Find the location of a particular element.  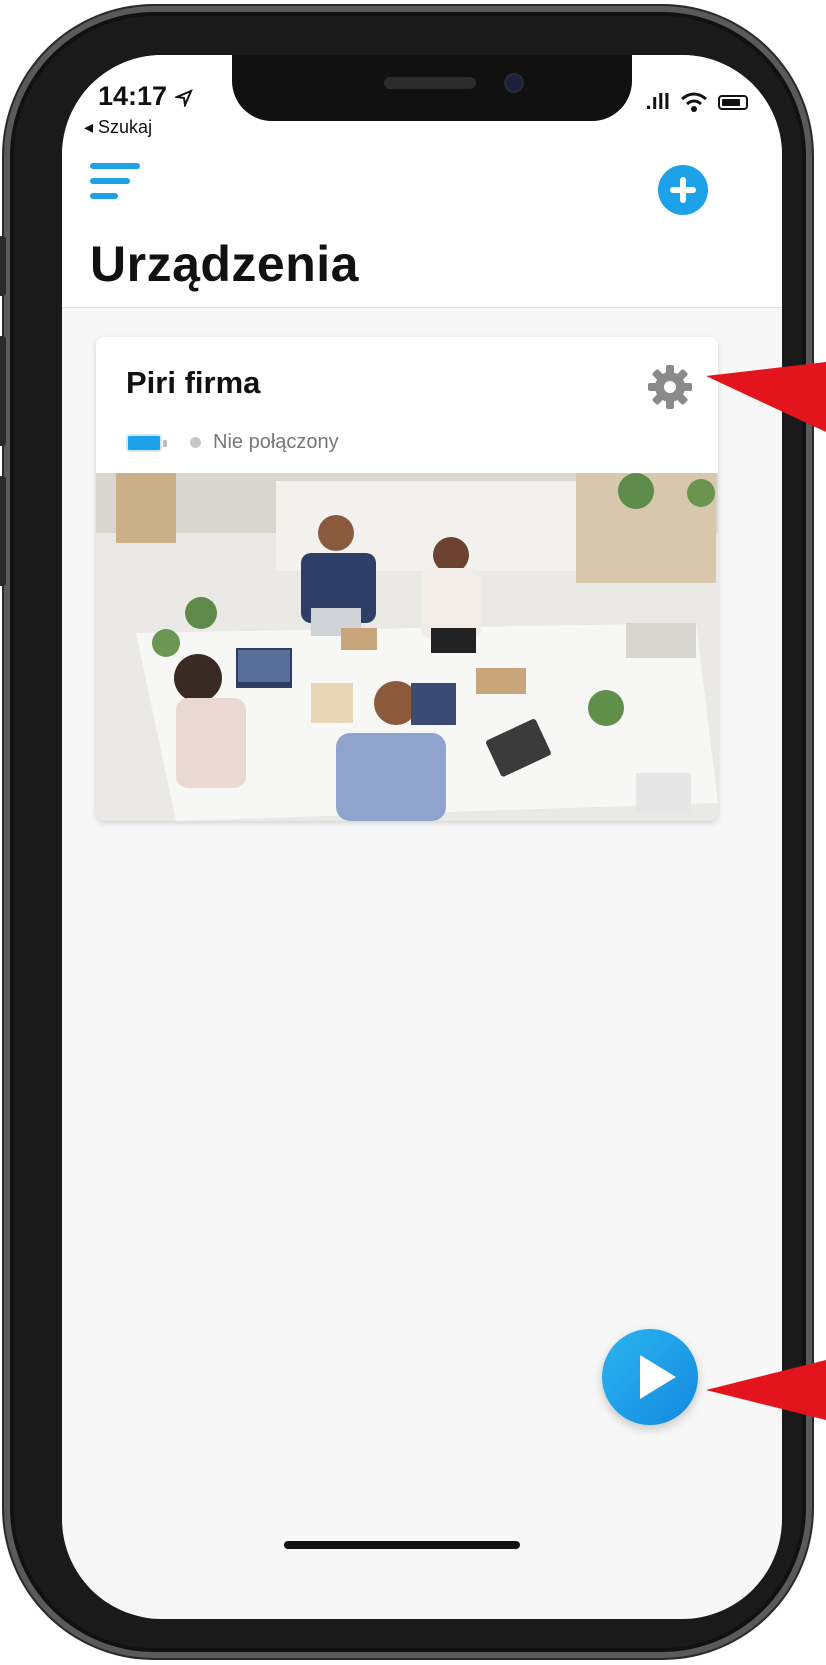

side-button is located at coordinates (3, 266).